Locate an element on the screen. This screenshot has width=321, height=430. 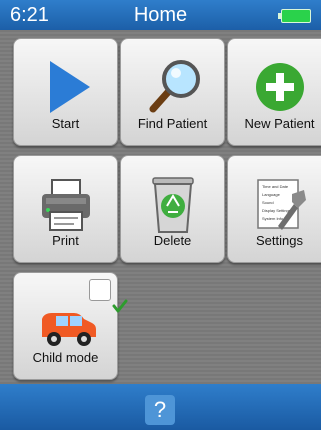
start-label: Start is located at coordinates (65, 123).